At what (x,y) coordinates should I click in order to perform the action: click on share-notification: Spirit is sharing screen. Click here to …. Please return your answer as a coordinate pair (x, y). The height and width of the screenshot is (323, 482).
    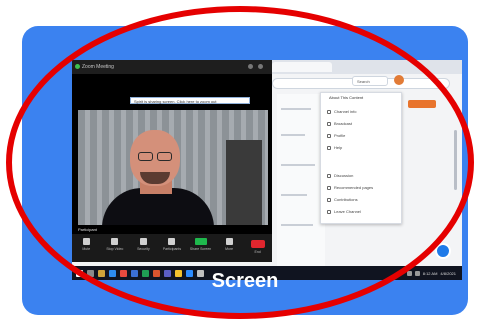
    Looking at the image, I should click on (190, 100).